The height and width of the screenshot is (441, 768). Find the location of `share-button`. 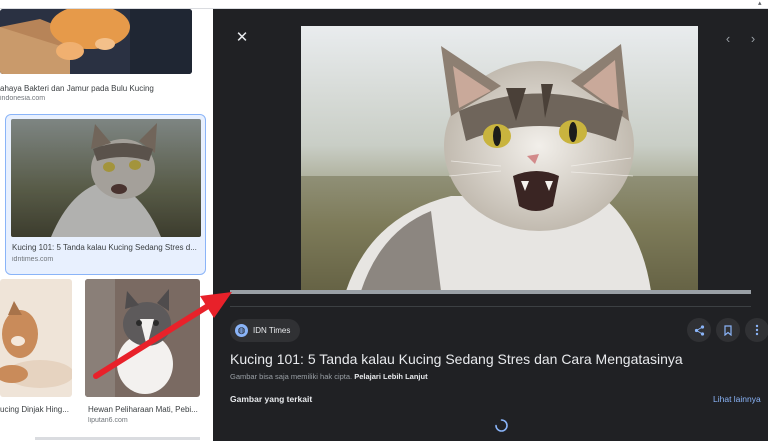

share-button is located at coordinates (699, 330).